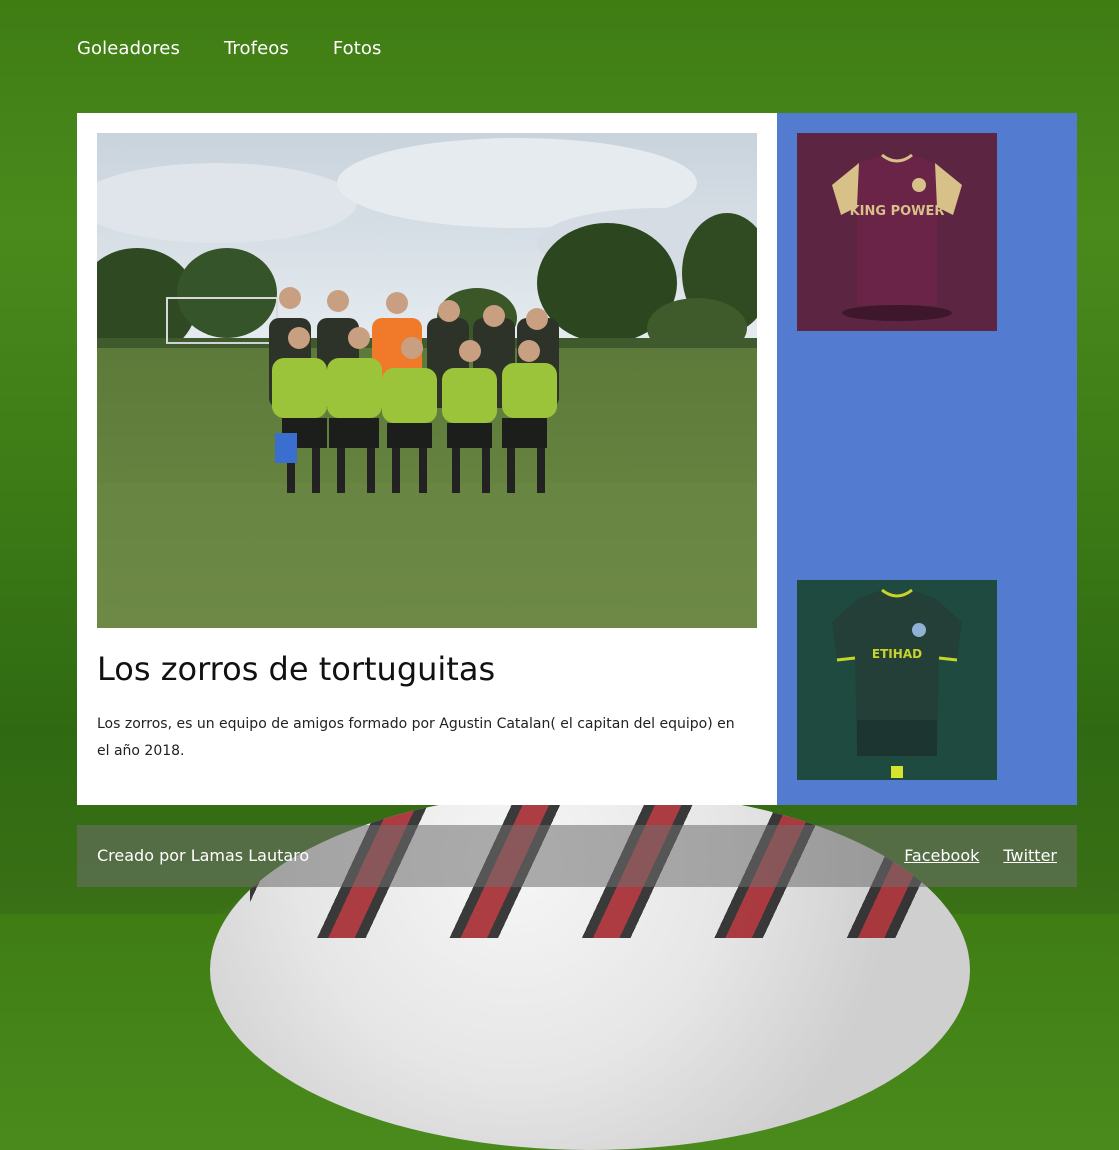  I want to click on top-nav: Goleadores Trofeos Fotos, so click(229, 48).